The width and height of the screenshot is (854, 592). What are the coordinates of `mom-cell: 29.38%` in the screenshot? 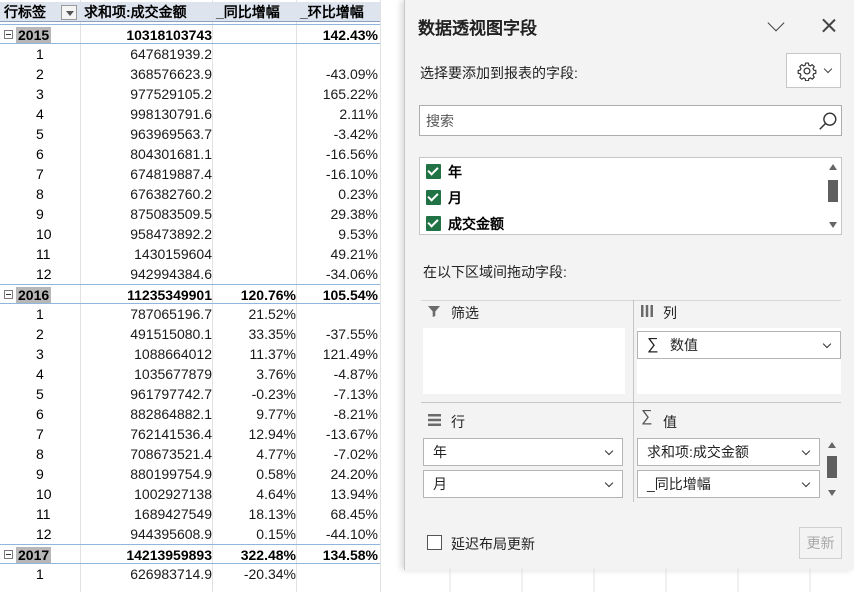 It's located at (337, 214).